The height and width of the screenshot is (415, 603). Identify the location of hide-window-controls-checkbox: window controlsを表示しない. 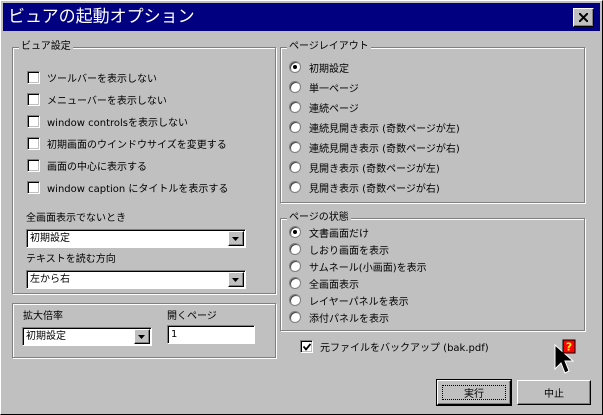
(107, 121).